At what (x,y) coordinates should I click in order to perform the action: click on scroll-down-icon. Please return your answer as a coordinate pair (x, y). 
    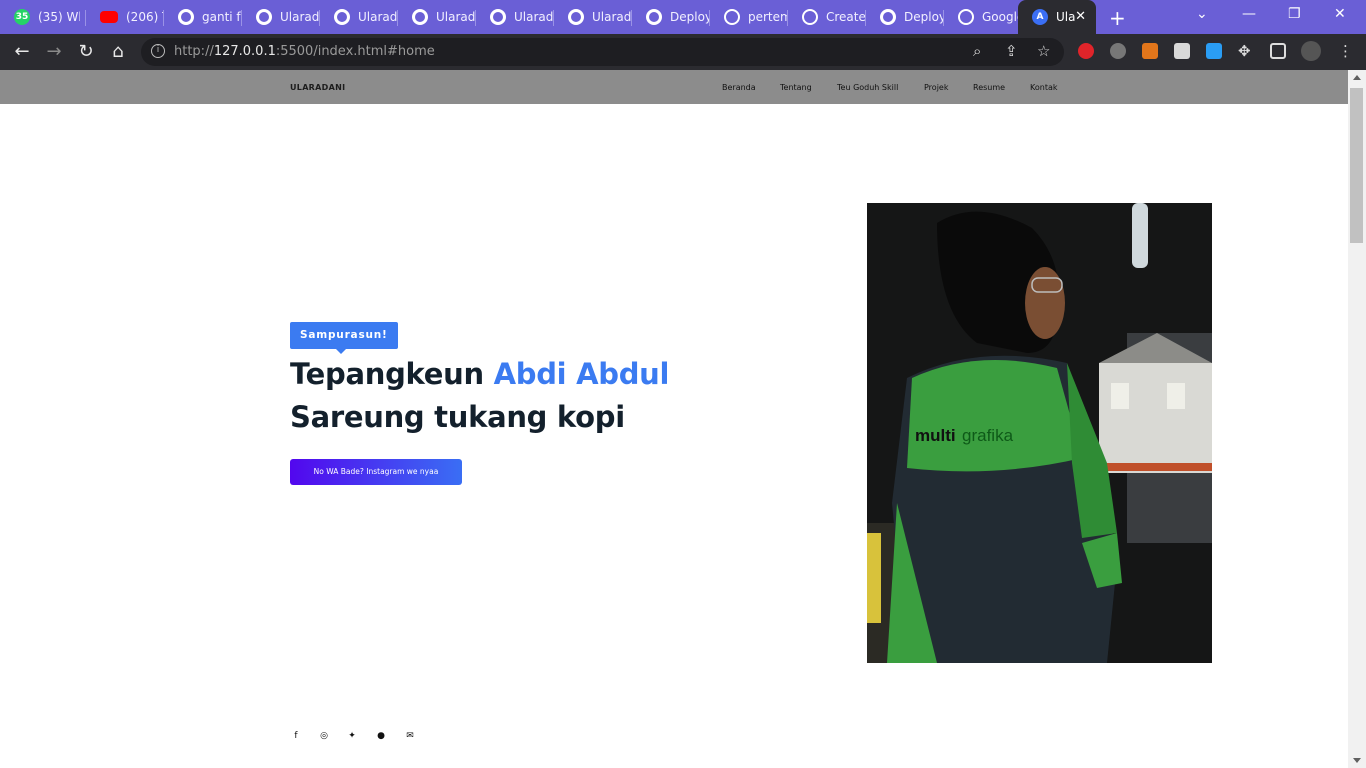
    Looking at the image, I should click on (1357, 760).